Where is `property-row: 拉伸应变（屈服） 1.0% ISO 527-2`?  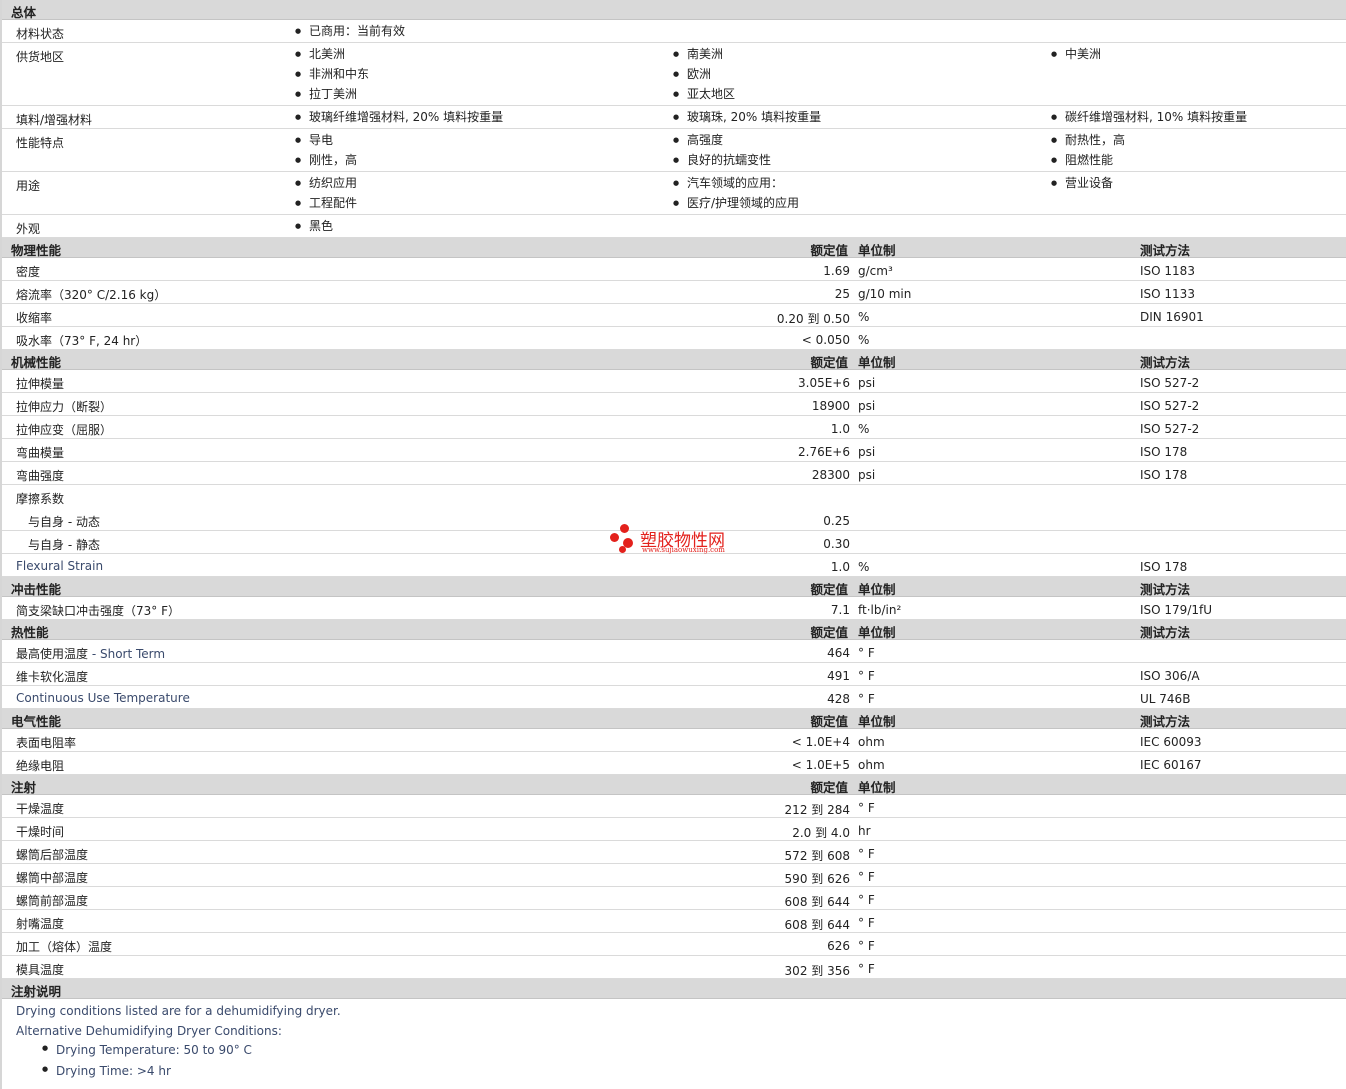
property-row: 拉伸应变（屈服） 1.0% ISO 527-2 is located at coordinates (674, 427).